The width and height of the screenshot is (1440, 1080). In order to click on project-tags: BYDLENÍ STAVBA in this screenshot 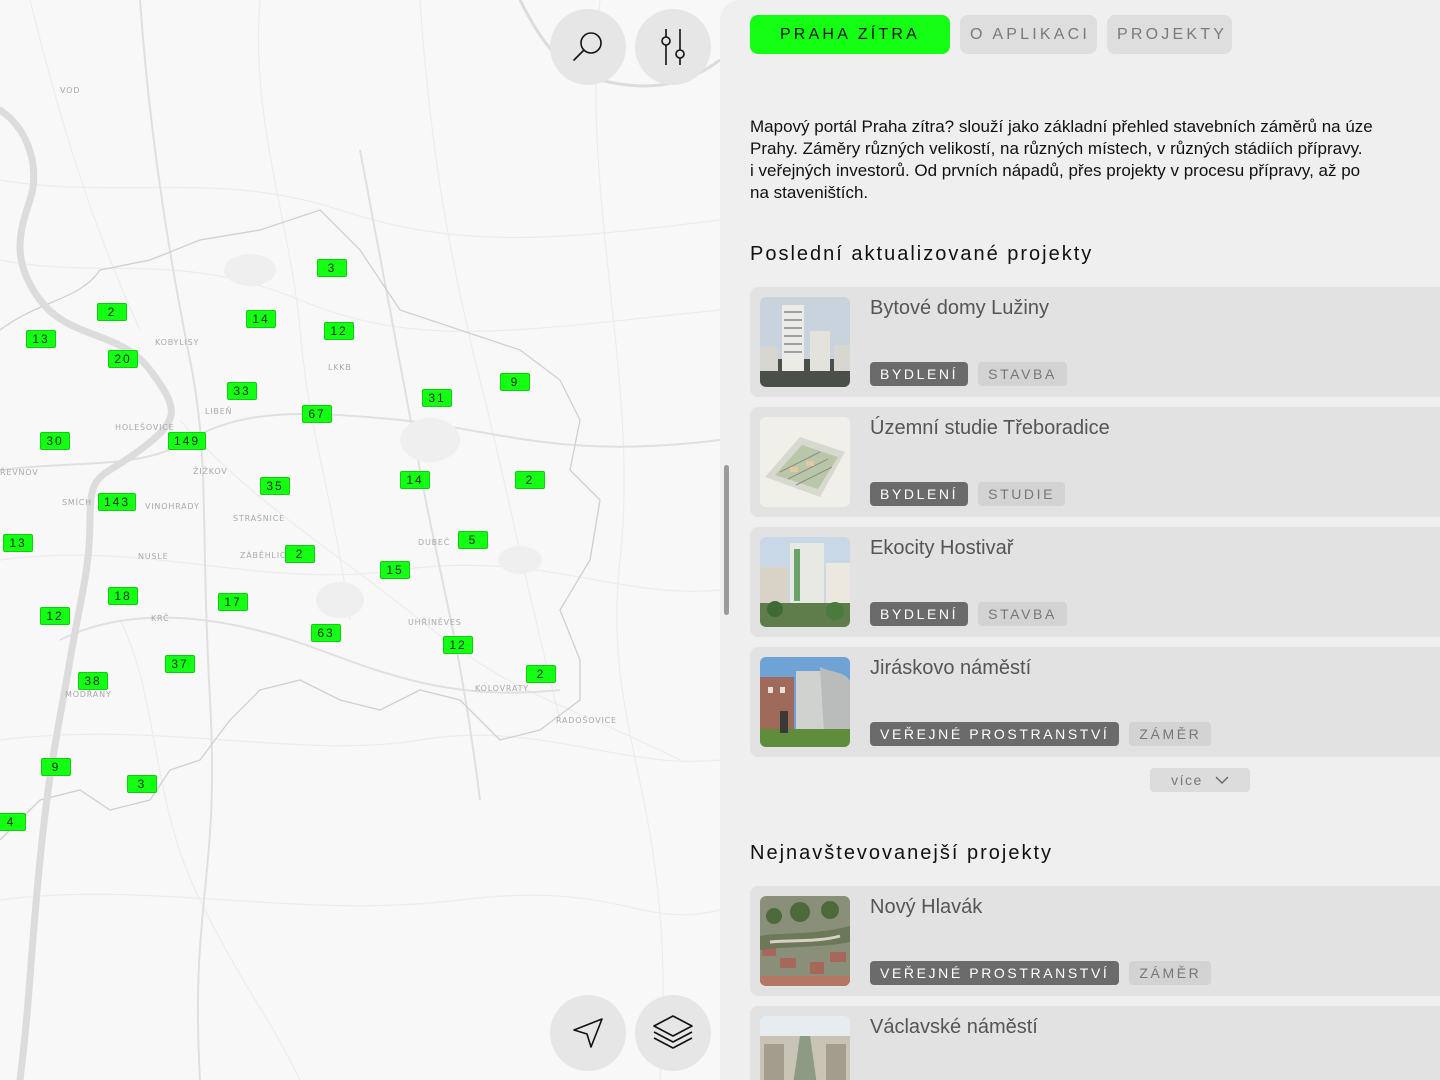, I will do `click(968, 614)`.